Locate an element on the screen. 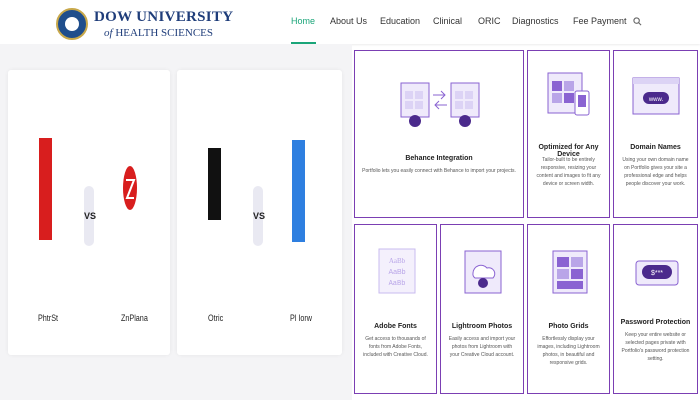 Image resolution: width=700 pixels, height=400 pixels. zenphoto-logo is located at coordinates (130, 189).